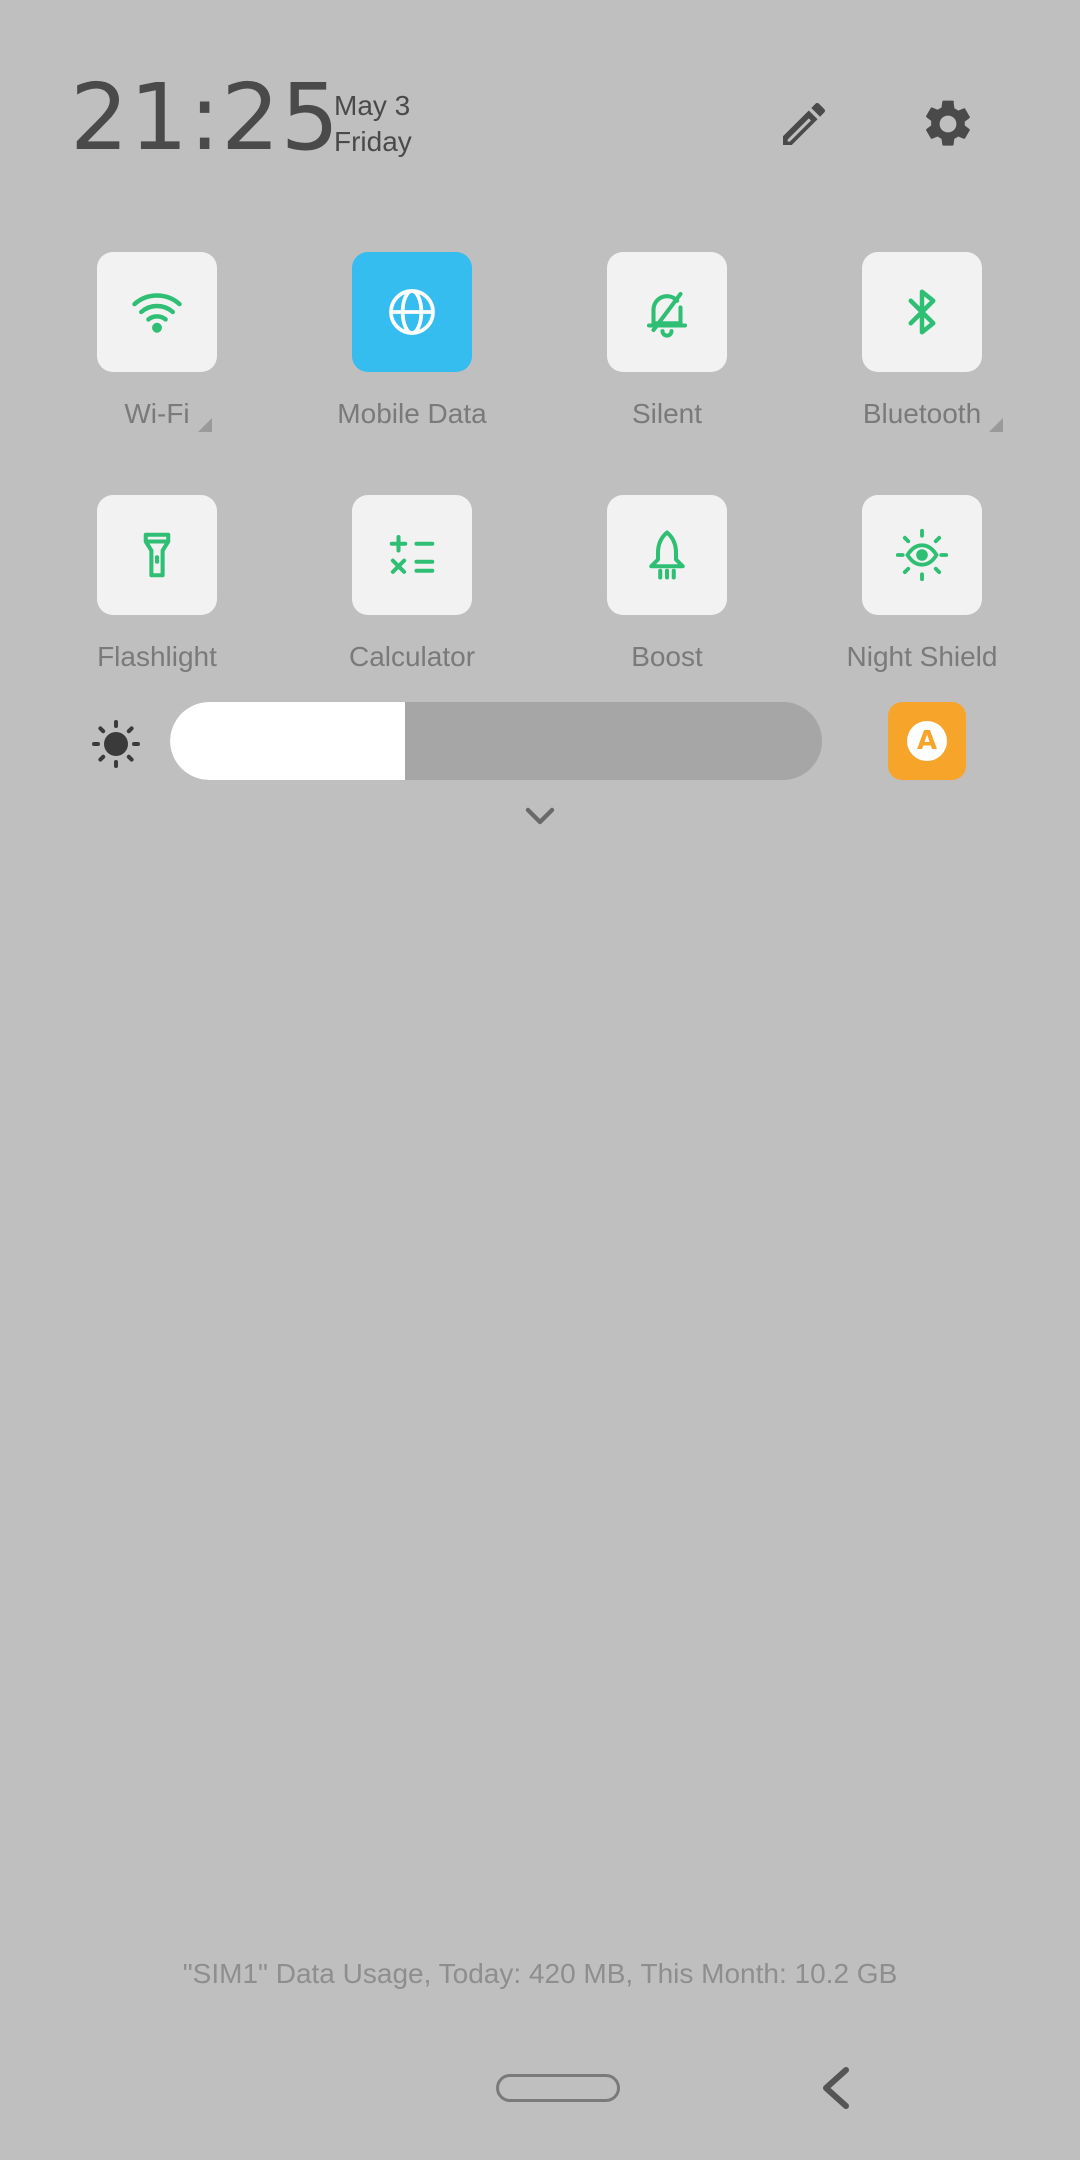 This screenshot has height=2160, width=1080. Describe the element at coordinates (204, 425) in the screenshot. I see `wifi-expand-indicator` at that location.